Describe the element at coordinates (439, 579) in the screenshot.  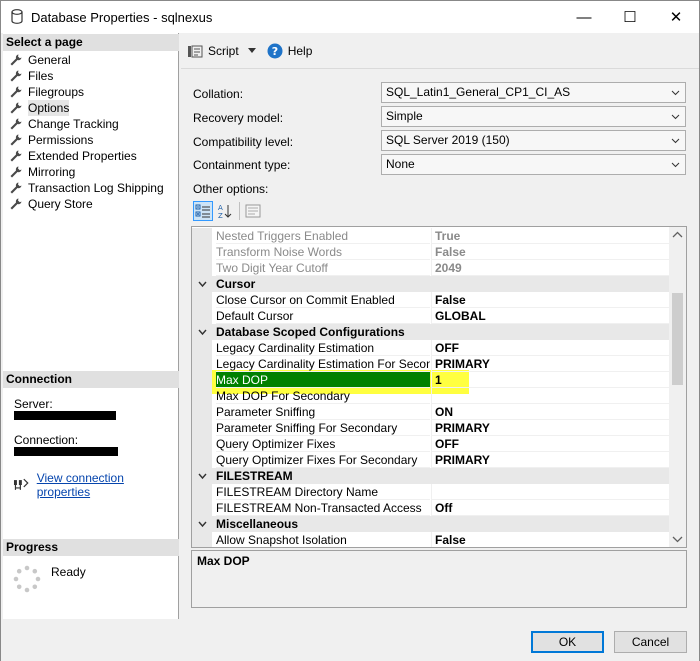
I see `description-panel: Max DOP` at that location.